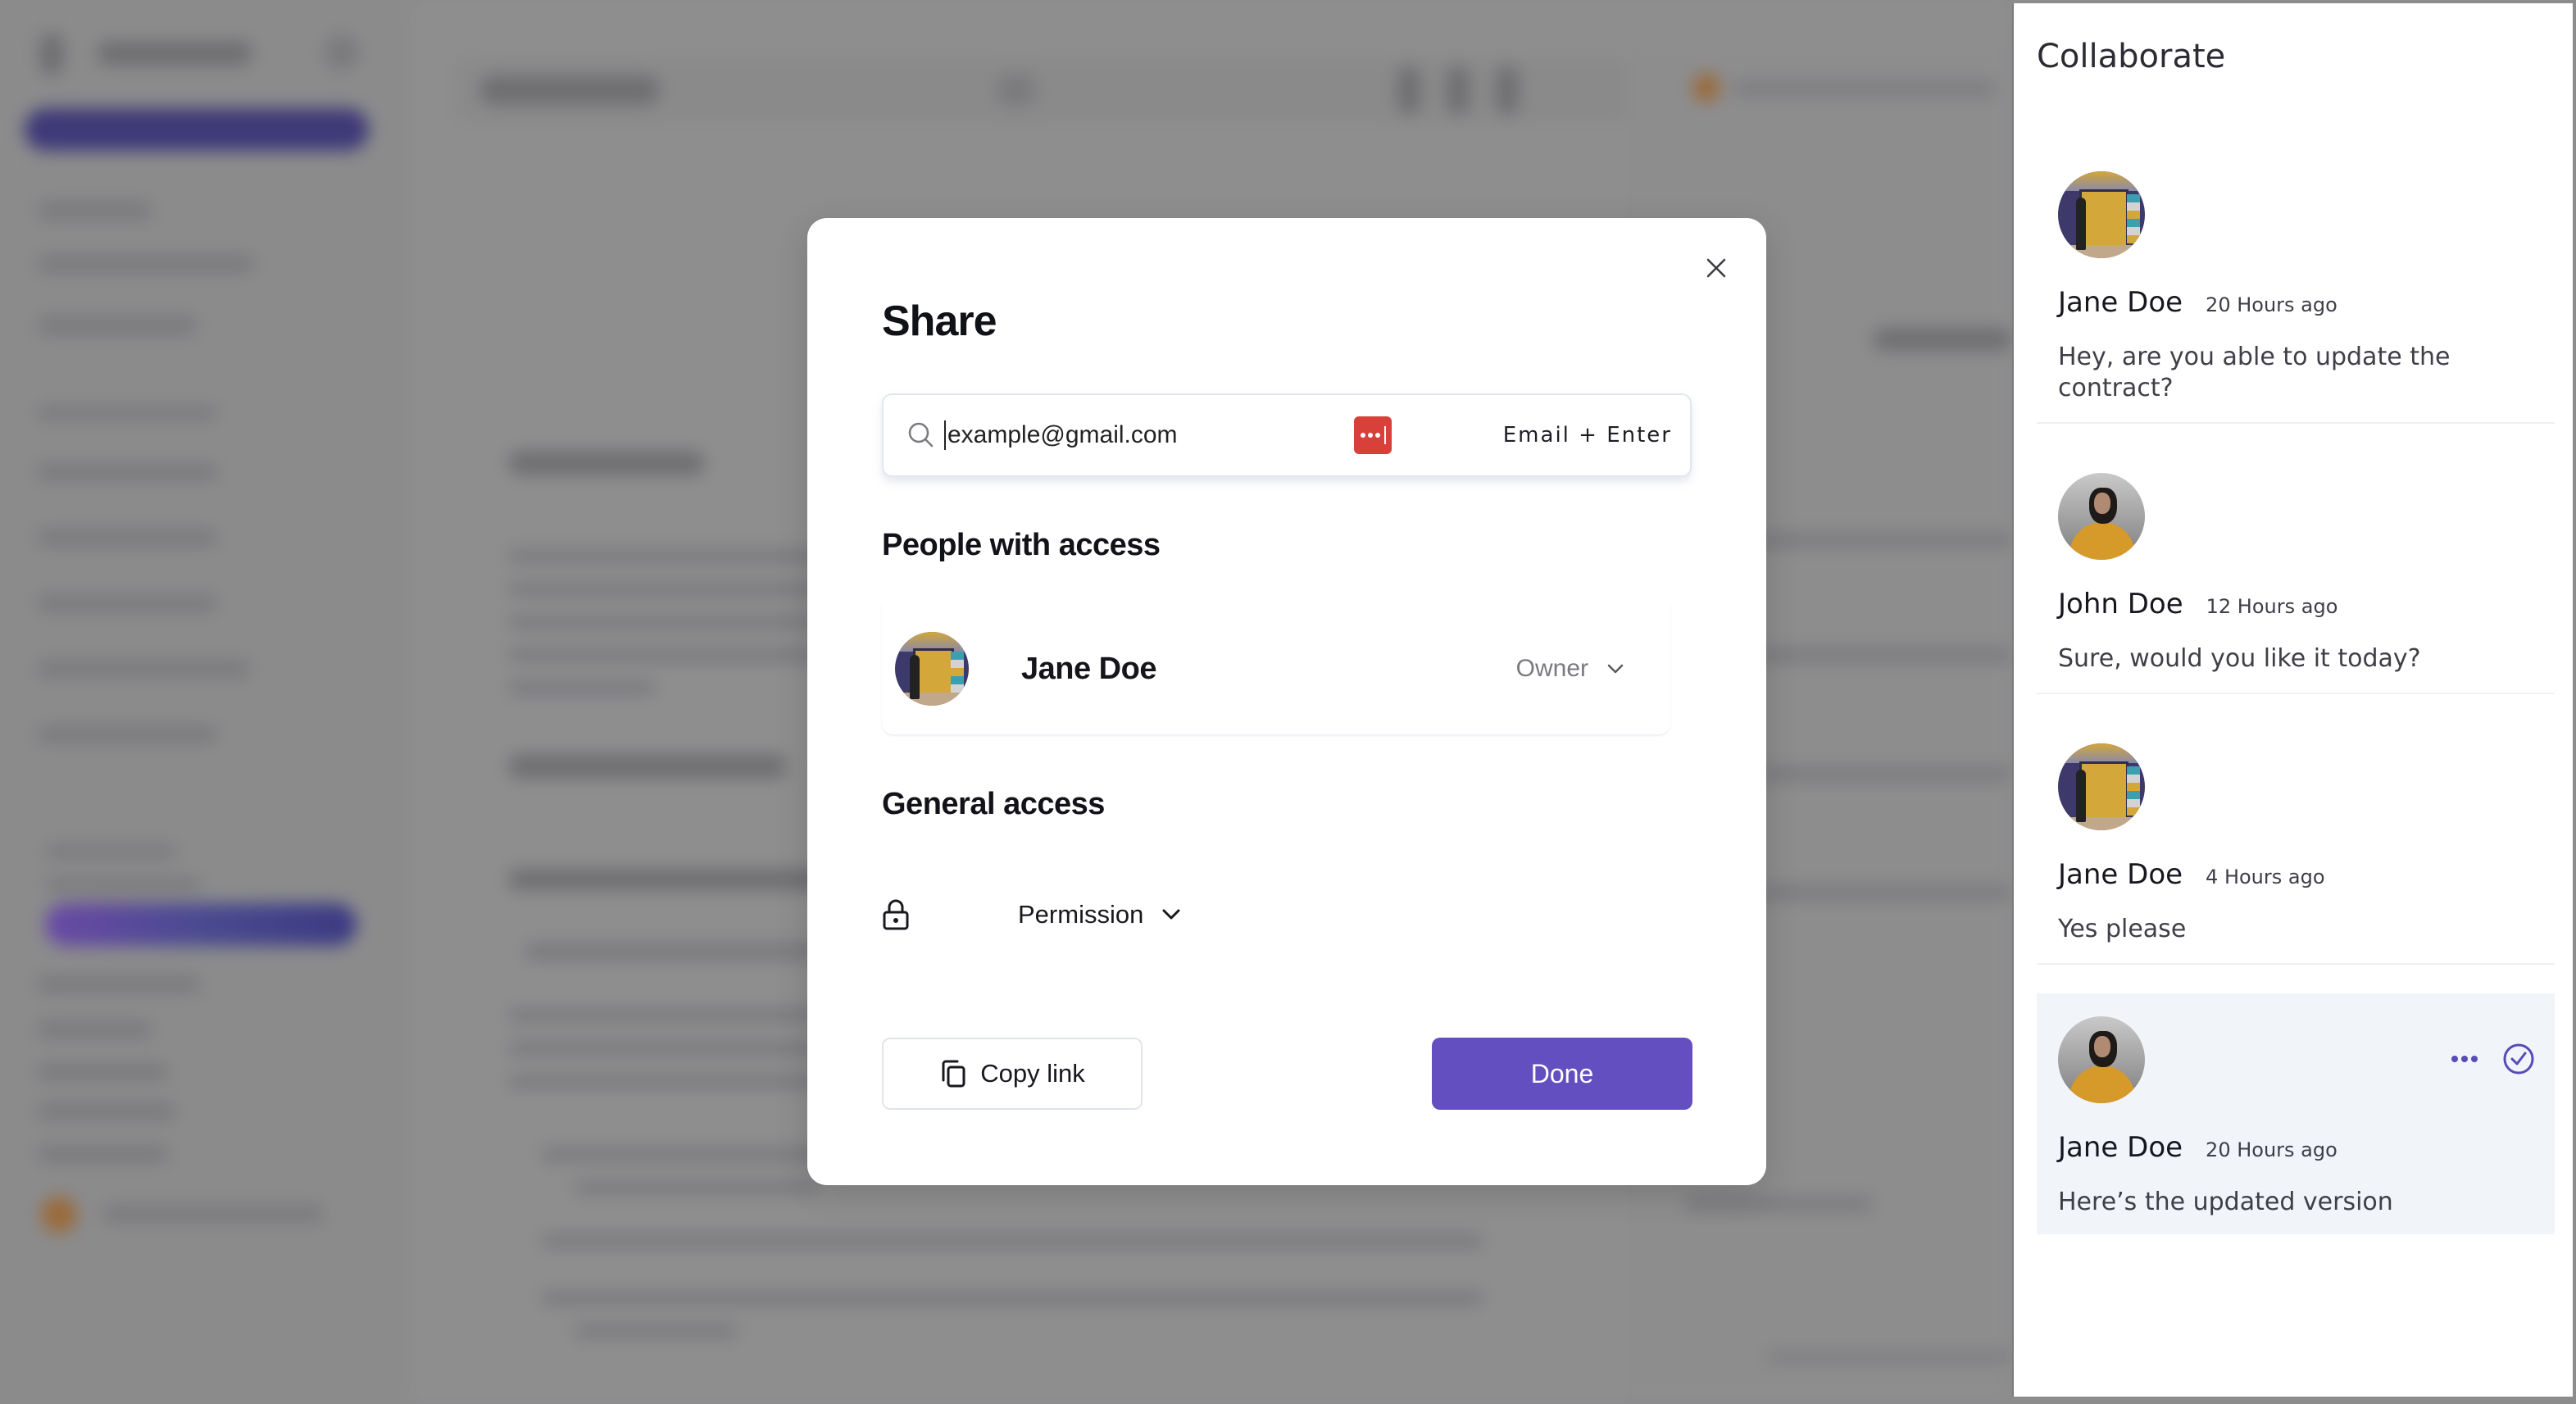 The image size is (2576, 1404). Describe the element at coordinates (1551, 669) in the screenshot. I see `role-label: Owner` at that location.